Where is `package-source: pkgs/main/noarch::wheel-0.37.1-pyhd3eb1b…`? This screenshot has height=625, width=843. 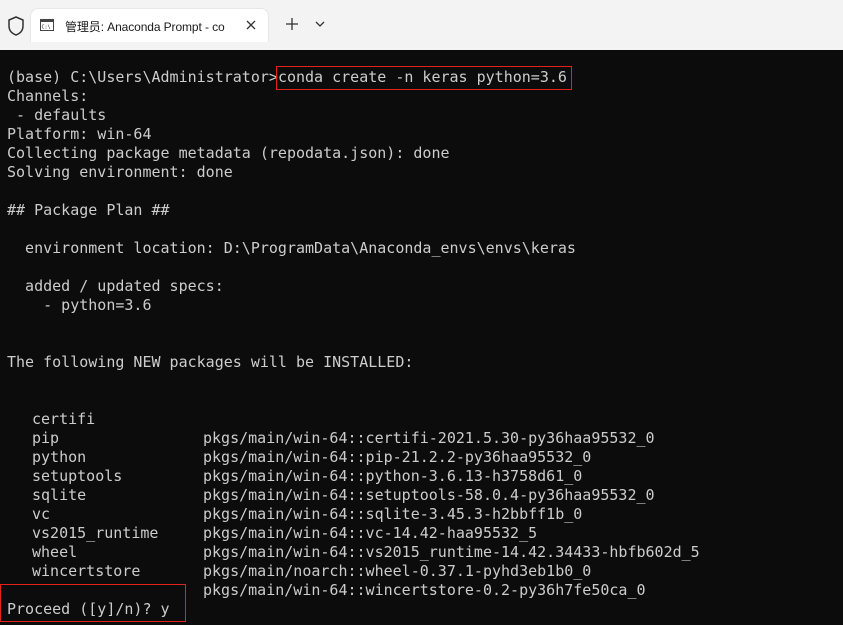 package-source: pkgs/main/noarch::wheel-0.37.1-pyhd3eb1b… is located at coordinates (397, 571).